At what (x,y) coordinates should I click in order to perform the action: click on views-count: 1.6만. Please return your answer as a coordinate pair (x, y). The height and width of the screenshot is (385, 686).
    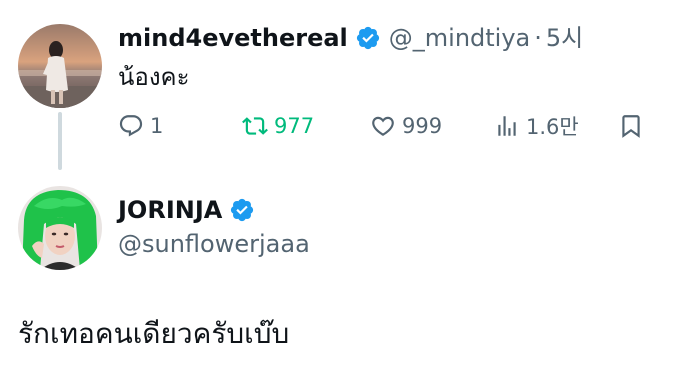
    Looking at the image, I should click on (552, 127).